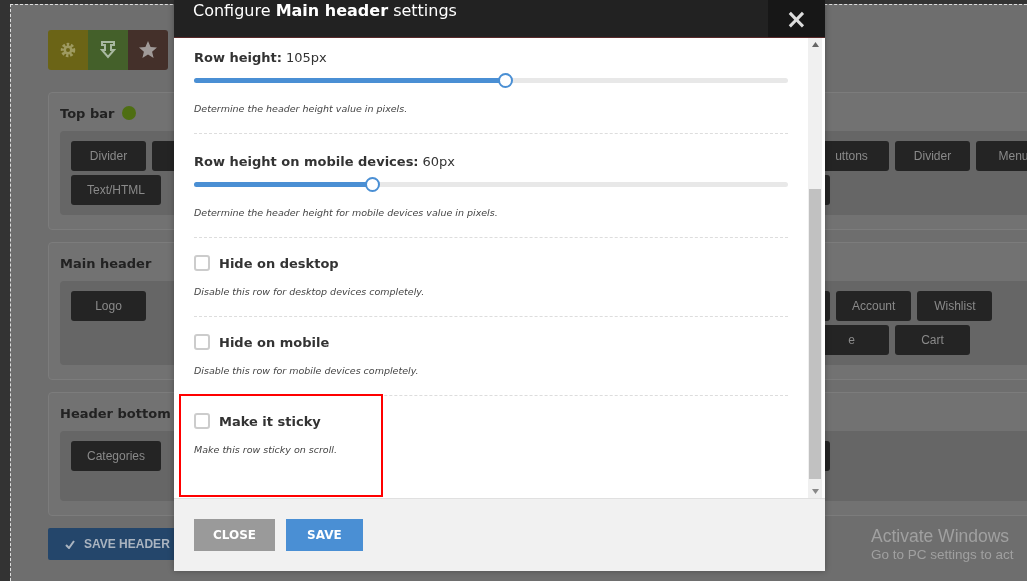  What do you see at coordinates (106, 263) in the screenshot?
I see `panel-title: Main header` at bounding box center [106, 263].